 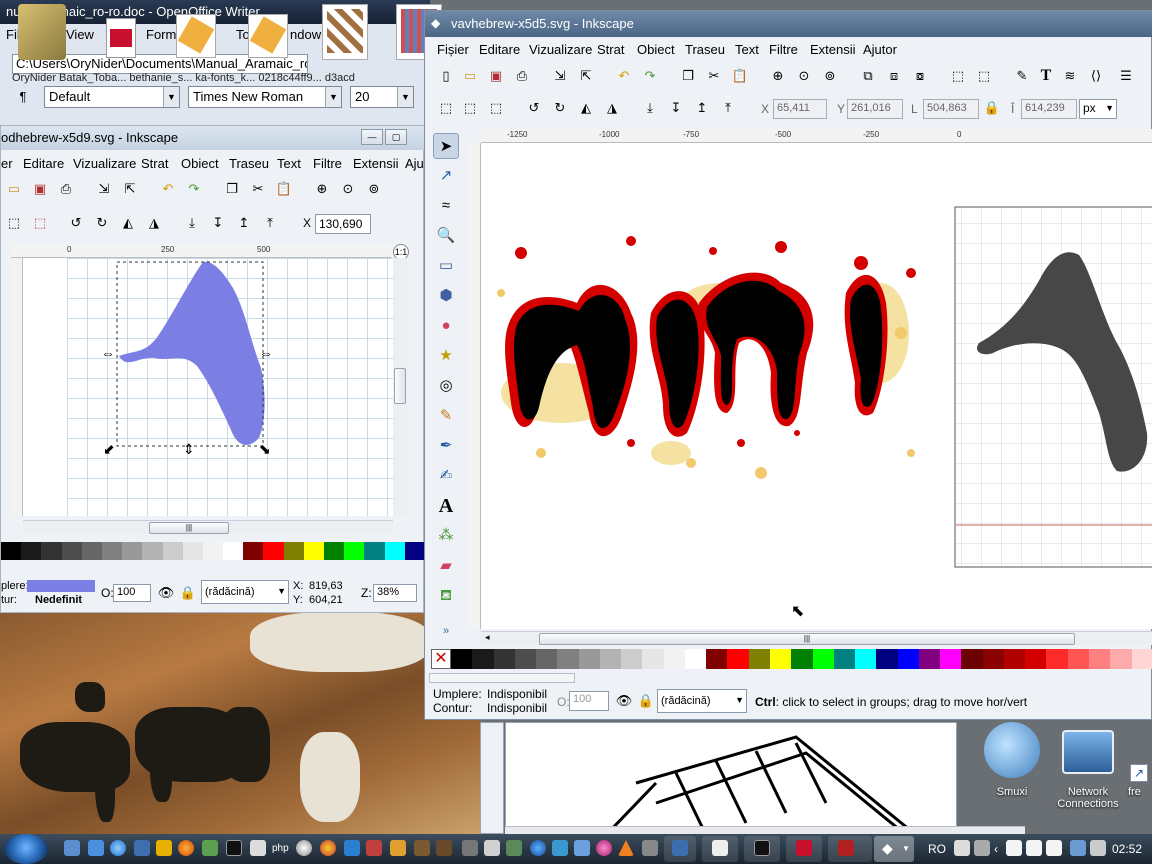 What do you see at coordinates (1022, 76) in the screenshot?
I see `fill-stroke-icon: ✎` at bounding box center [1022, 76].